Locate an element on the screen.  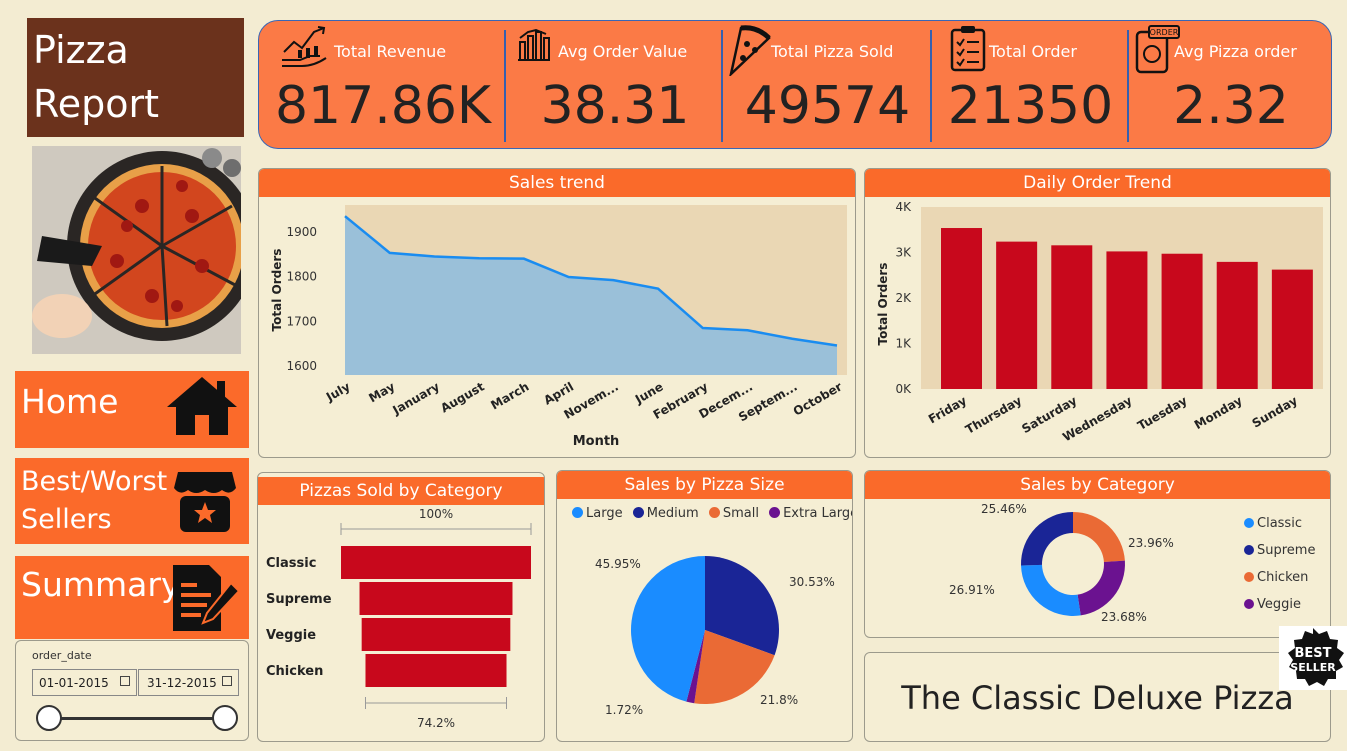
x-tick-label: Friday is located at coordinates (947, 409).